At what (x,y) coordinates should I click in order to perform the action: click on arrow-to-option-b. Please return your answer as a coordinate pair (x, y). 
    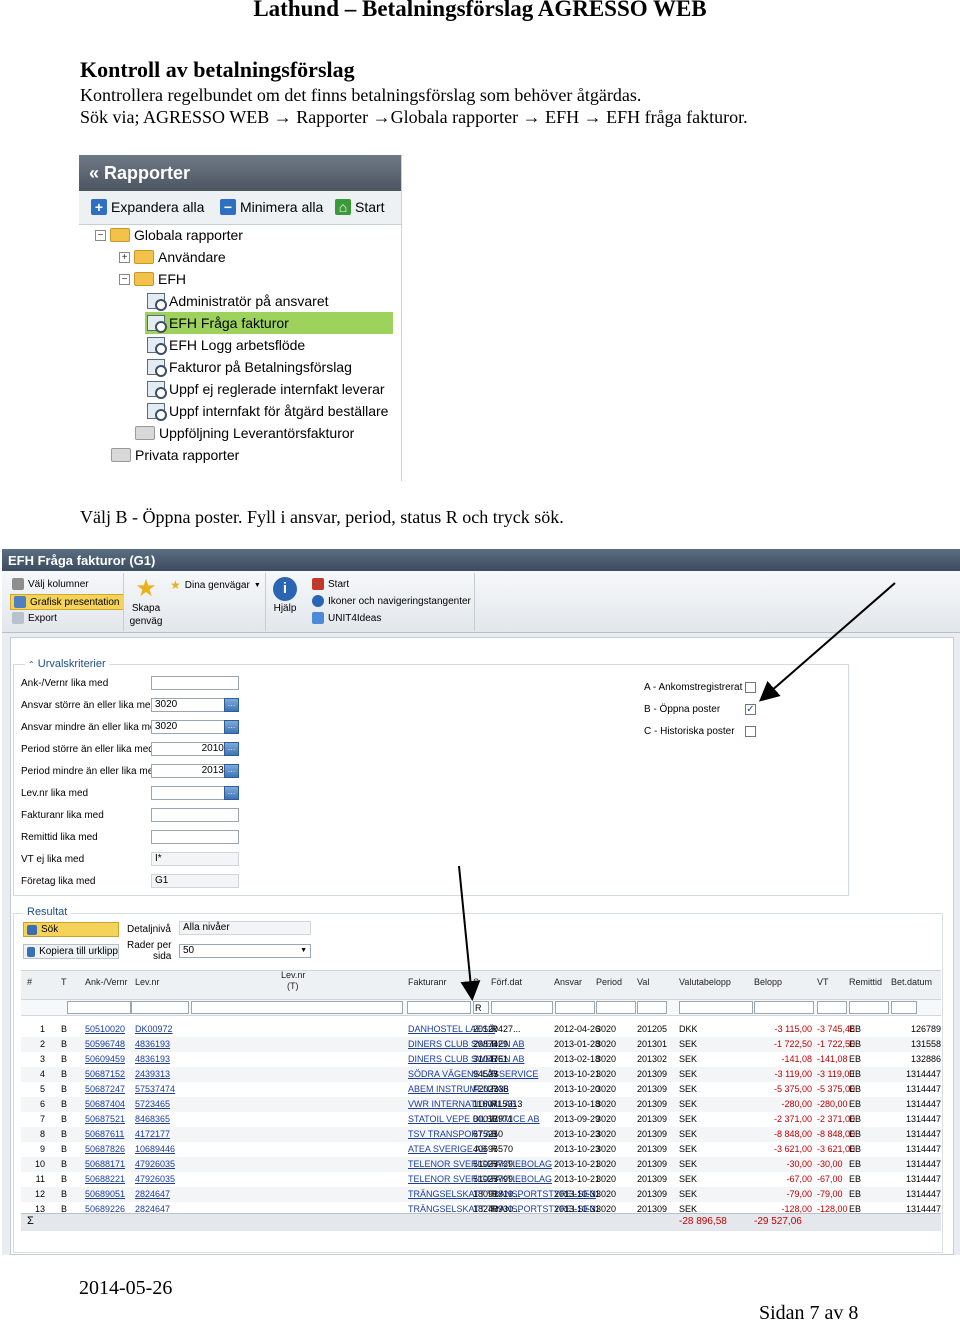
    Looking at the image, I should click on (827, 642).